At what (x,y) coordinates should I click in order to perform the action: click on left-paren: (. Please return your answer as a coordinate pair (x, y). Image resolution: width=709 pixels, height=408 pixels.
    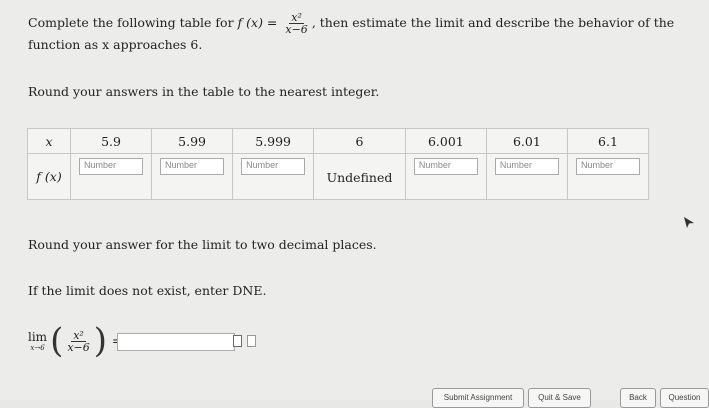
    Looking at the image, I should click on (57, 341).